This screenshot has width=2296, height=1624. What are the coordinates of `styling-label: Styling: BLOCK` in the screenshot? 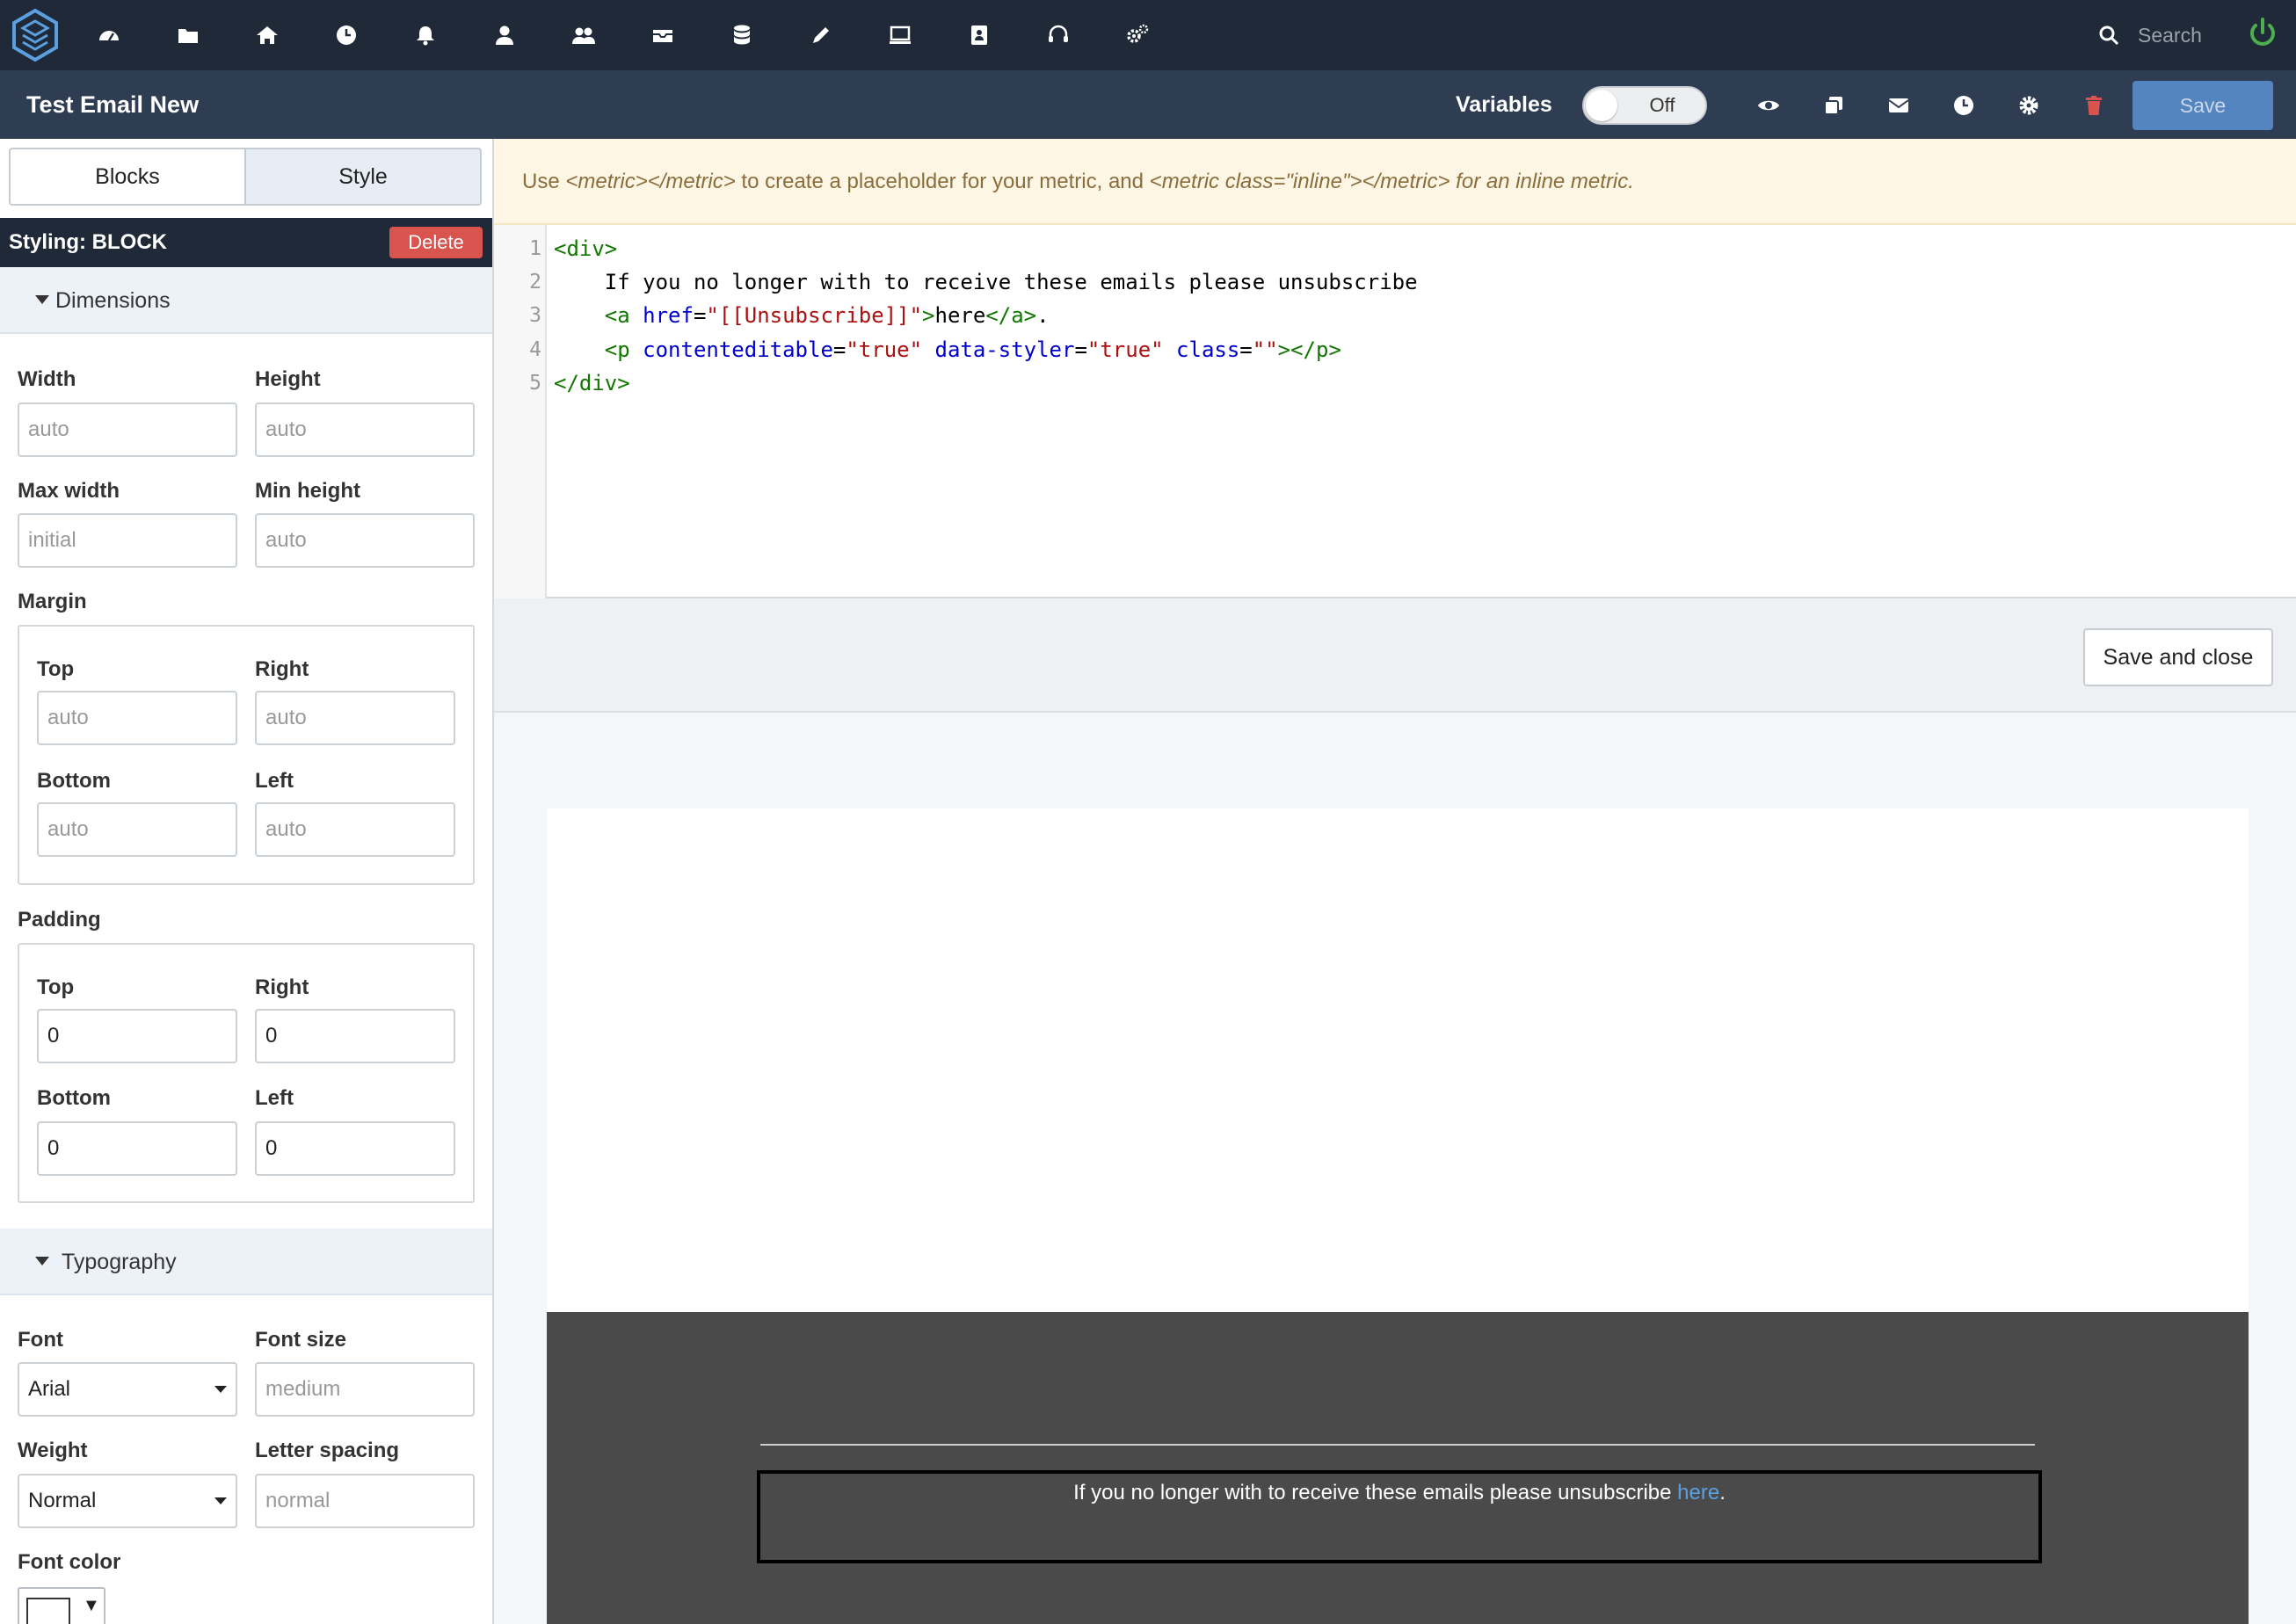 It's located at (88, 242).